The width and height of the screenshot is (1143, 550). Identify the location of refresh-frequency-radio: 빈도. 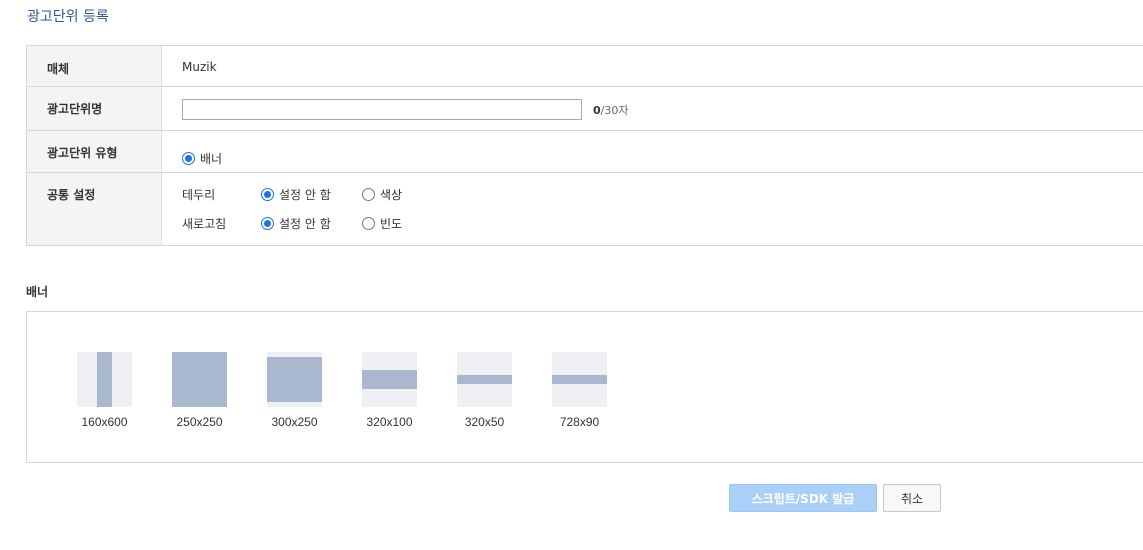
(382, 223).